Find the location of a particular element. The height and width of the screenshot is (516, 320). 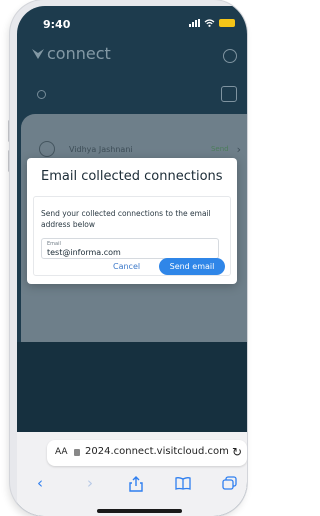

logo-mark-icon is located at coordinates (38, 53).